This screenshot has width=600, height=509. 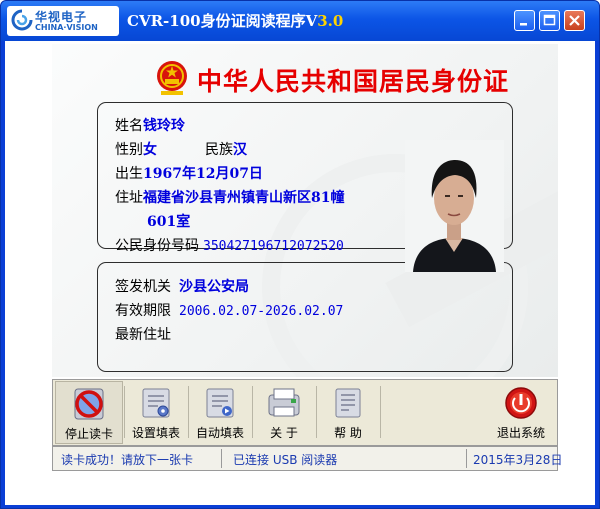 I want to click on status-bar: 读卡成功！请放下一张卡 已连接 USB 阅读器 2015年3月28日, so click(x=307, y=458).